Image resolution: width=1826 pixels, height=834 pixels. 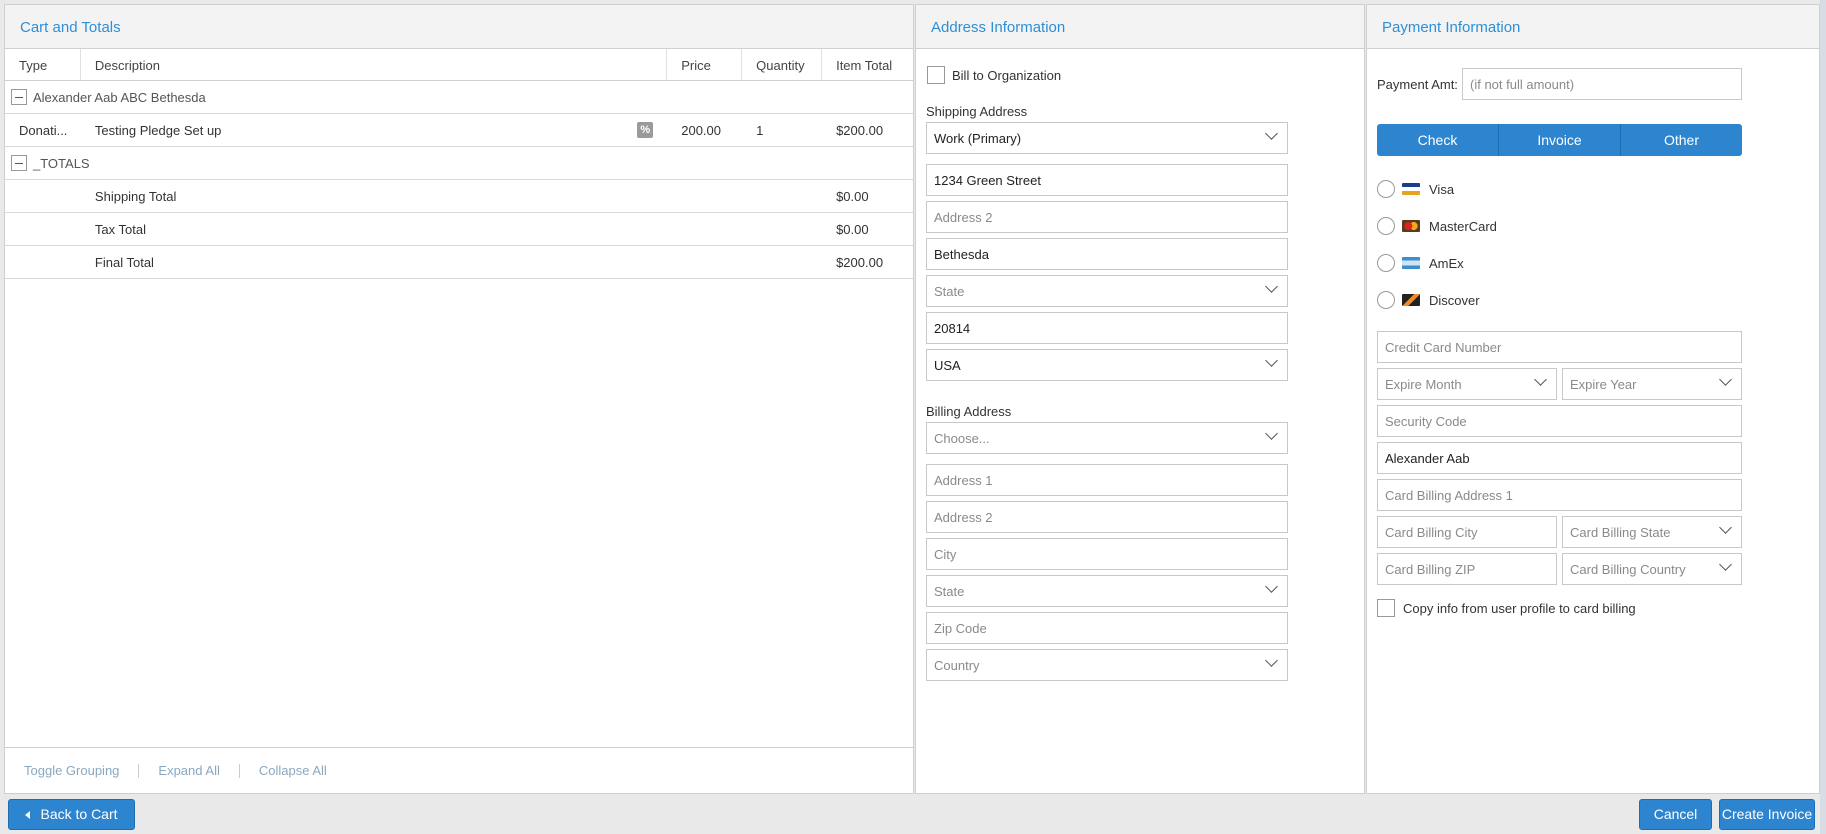 What do you see at coordinates (1467, 384) in the screenshot?
I see `expire-month-select: Expire Month` at bounding box center [1467, 384].